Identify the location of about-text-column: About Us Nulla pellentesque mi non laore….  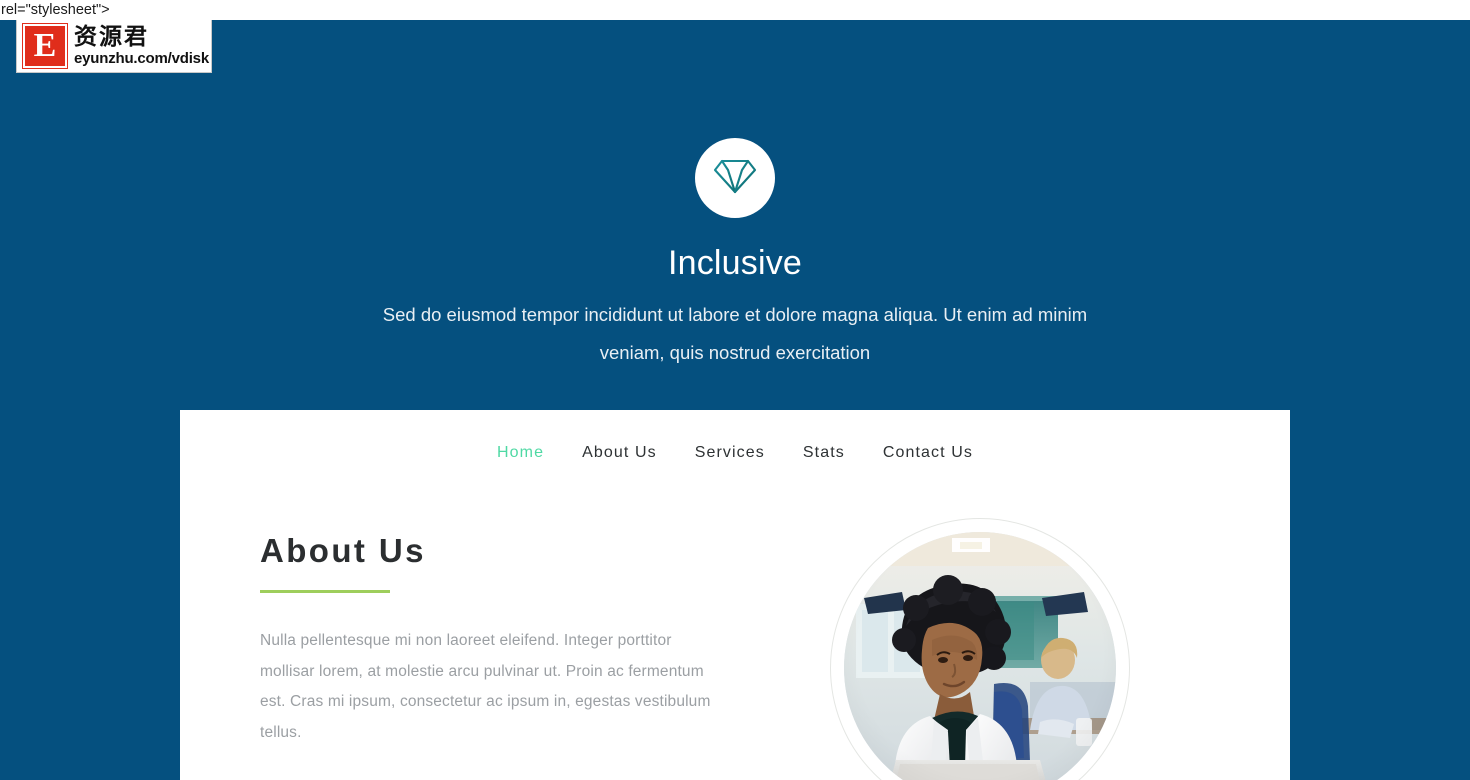
(520, 640).